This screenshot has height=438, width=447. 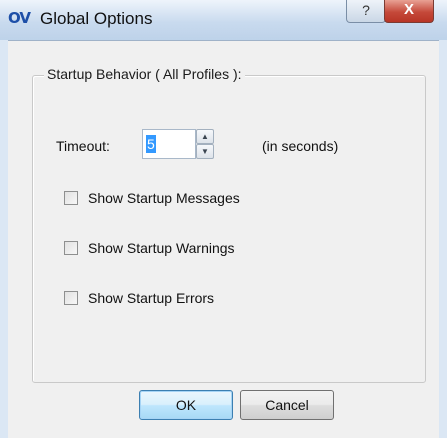 What do you see at coordinates (151, 298) in the screenshot?
I see `checkbox-label: Show Startup Errors` at bounding box center [151, 298].